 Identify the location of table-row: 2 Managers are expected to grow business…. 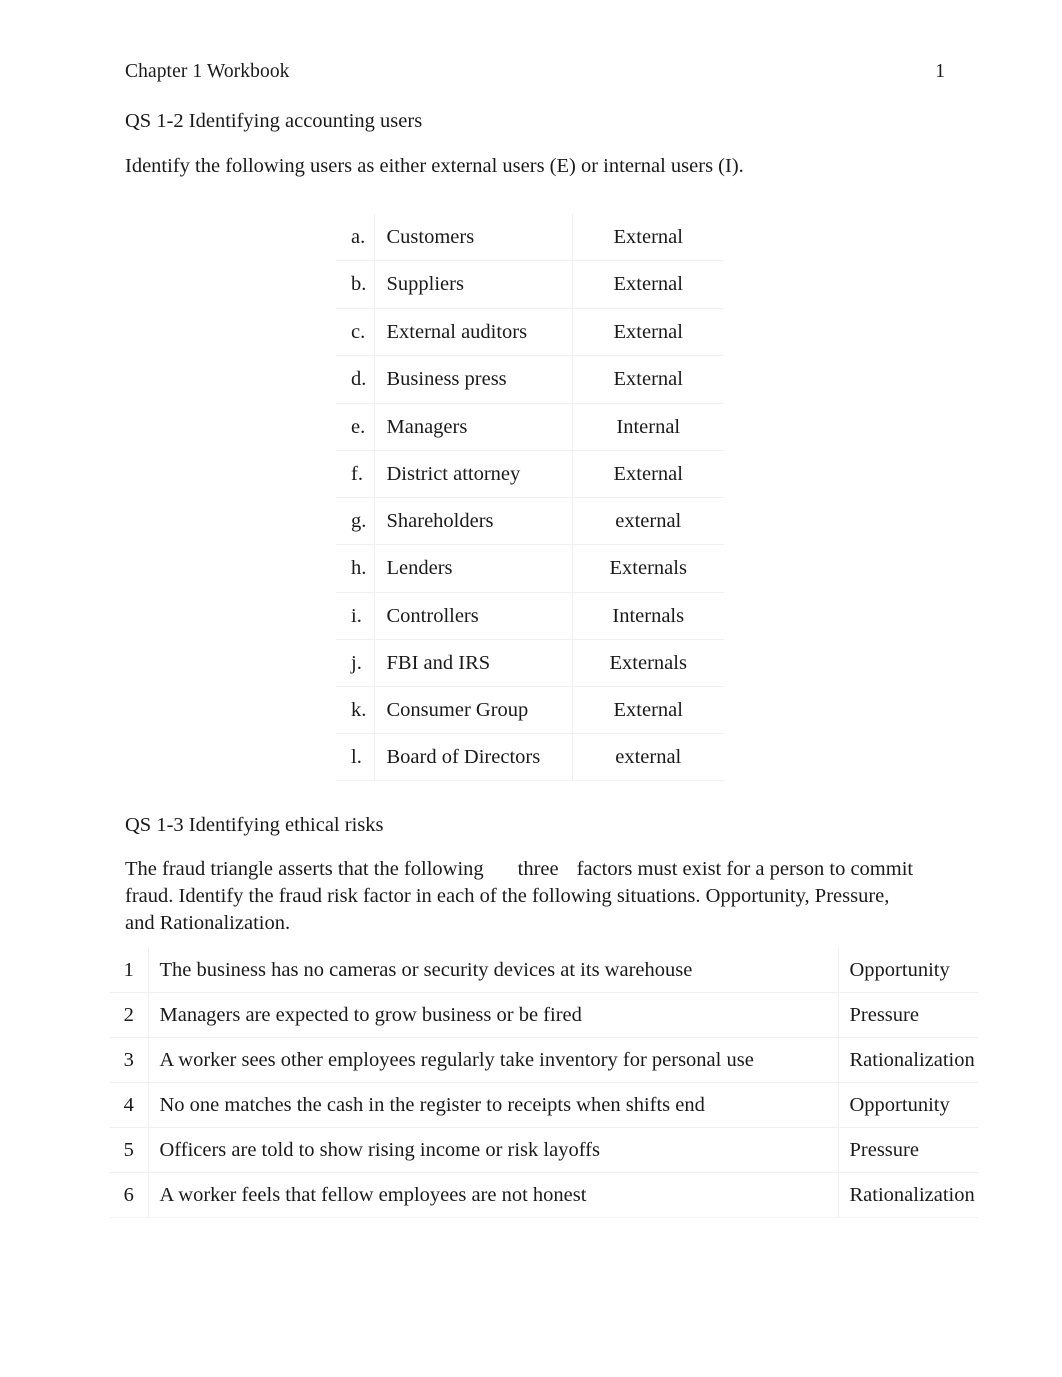
(544, 1015).